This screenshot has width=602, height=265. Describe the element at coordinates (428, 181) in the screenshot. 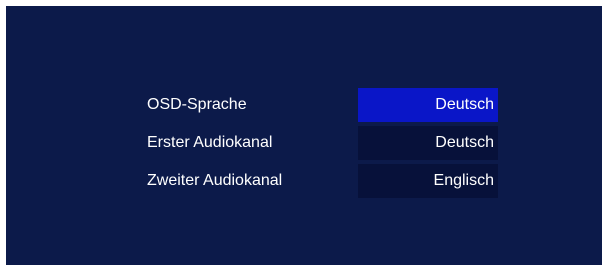

I see `setting-value-second-audio-channel: Englisch` at that location.